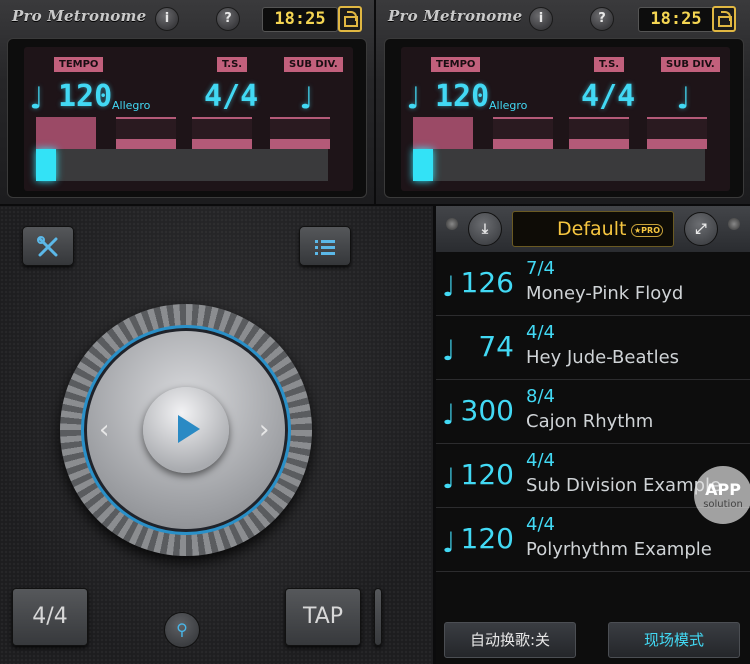  I want to click on import-button: ⤓, so click(485, 229).